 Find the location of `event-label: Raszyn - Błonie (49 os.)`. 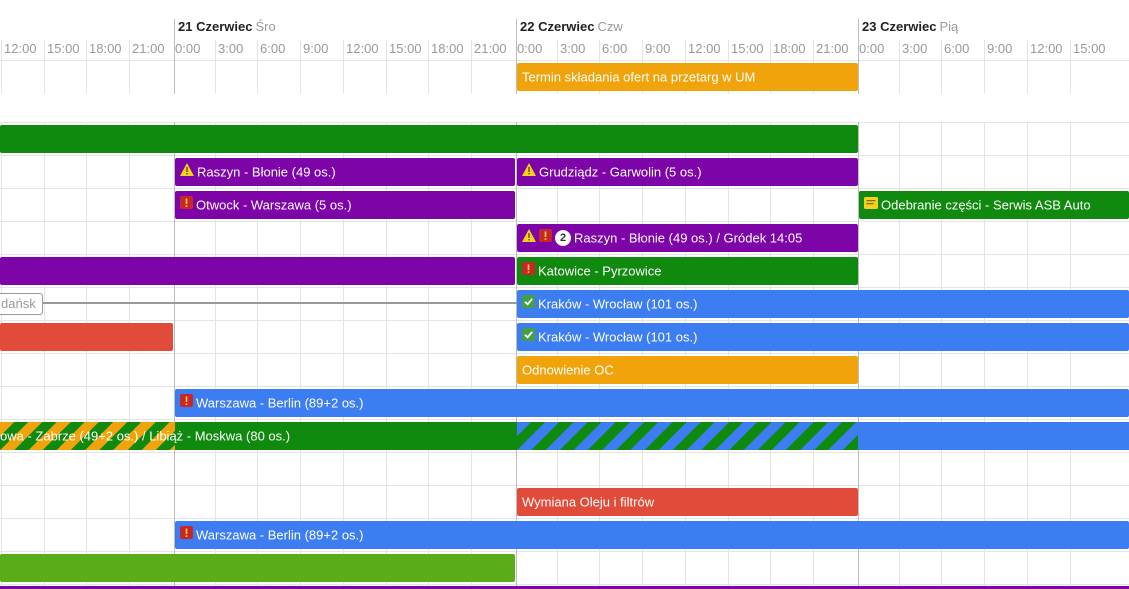

event-label: Raszyn - Błonie (49 os.) is located at coordinates (266, 172).